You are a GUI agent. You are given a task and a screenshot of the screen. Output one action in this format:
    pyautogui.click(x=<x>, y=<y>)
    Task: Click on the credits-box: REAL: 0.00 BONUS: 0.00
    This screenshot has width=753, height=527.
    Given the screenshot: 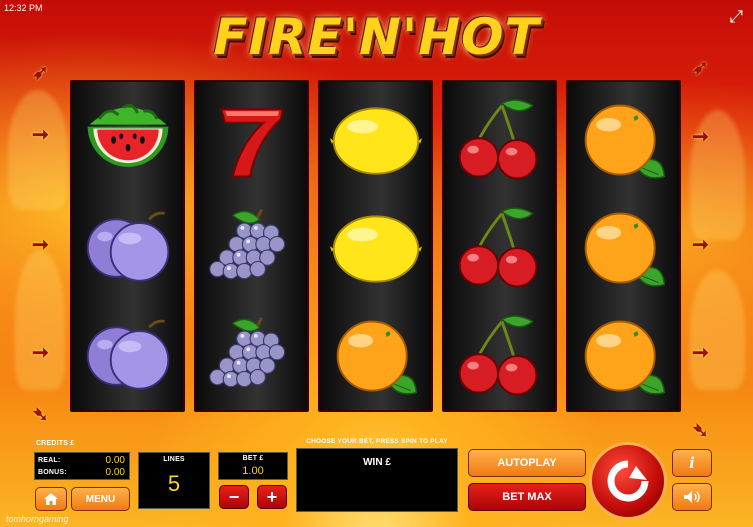 What is the action you would take?
    pyautogui.click(x=82, y=466)
    